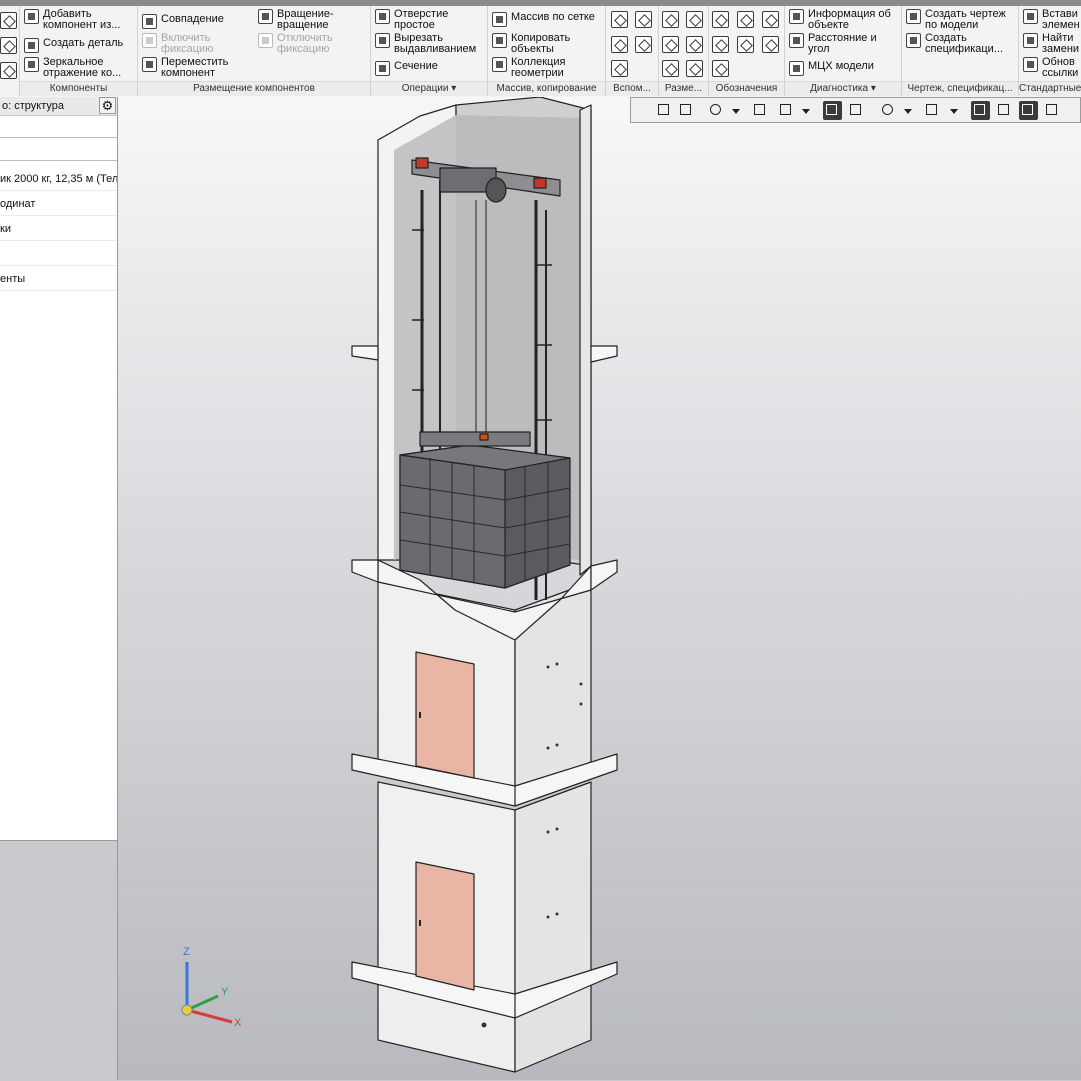 The width and height of the screenshot is (1081, 1081). I want to click on cut-label-2: выдавливанием, so click(435, 49).